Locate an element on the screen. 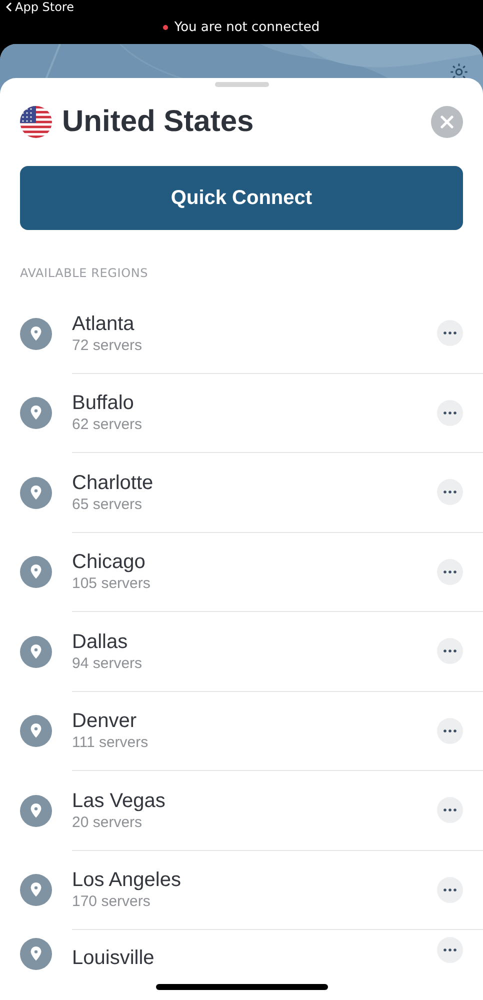  region-name: Dallas is located at coordinates (277, 642).